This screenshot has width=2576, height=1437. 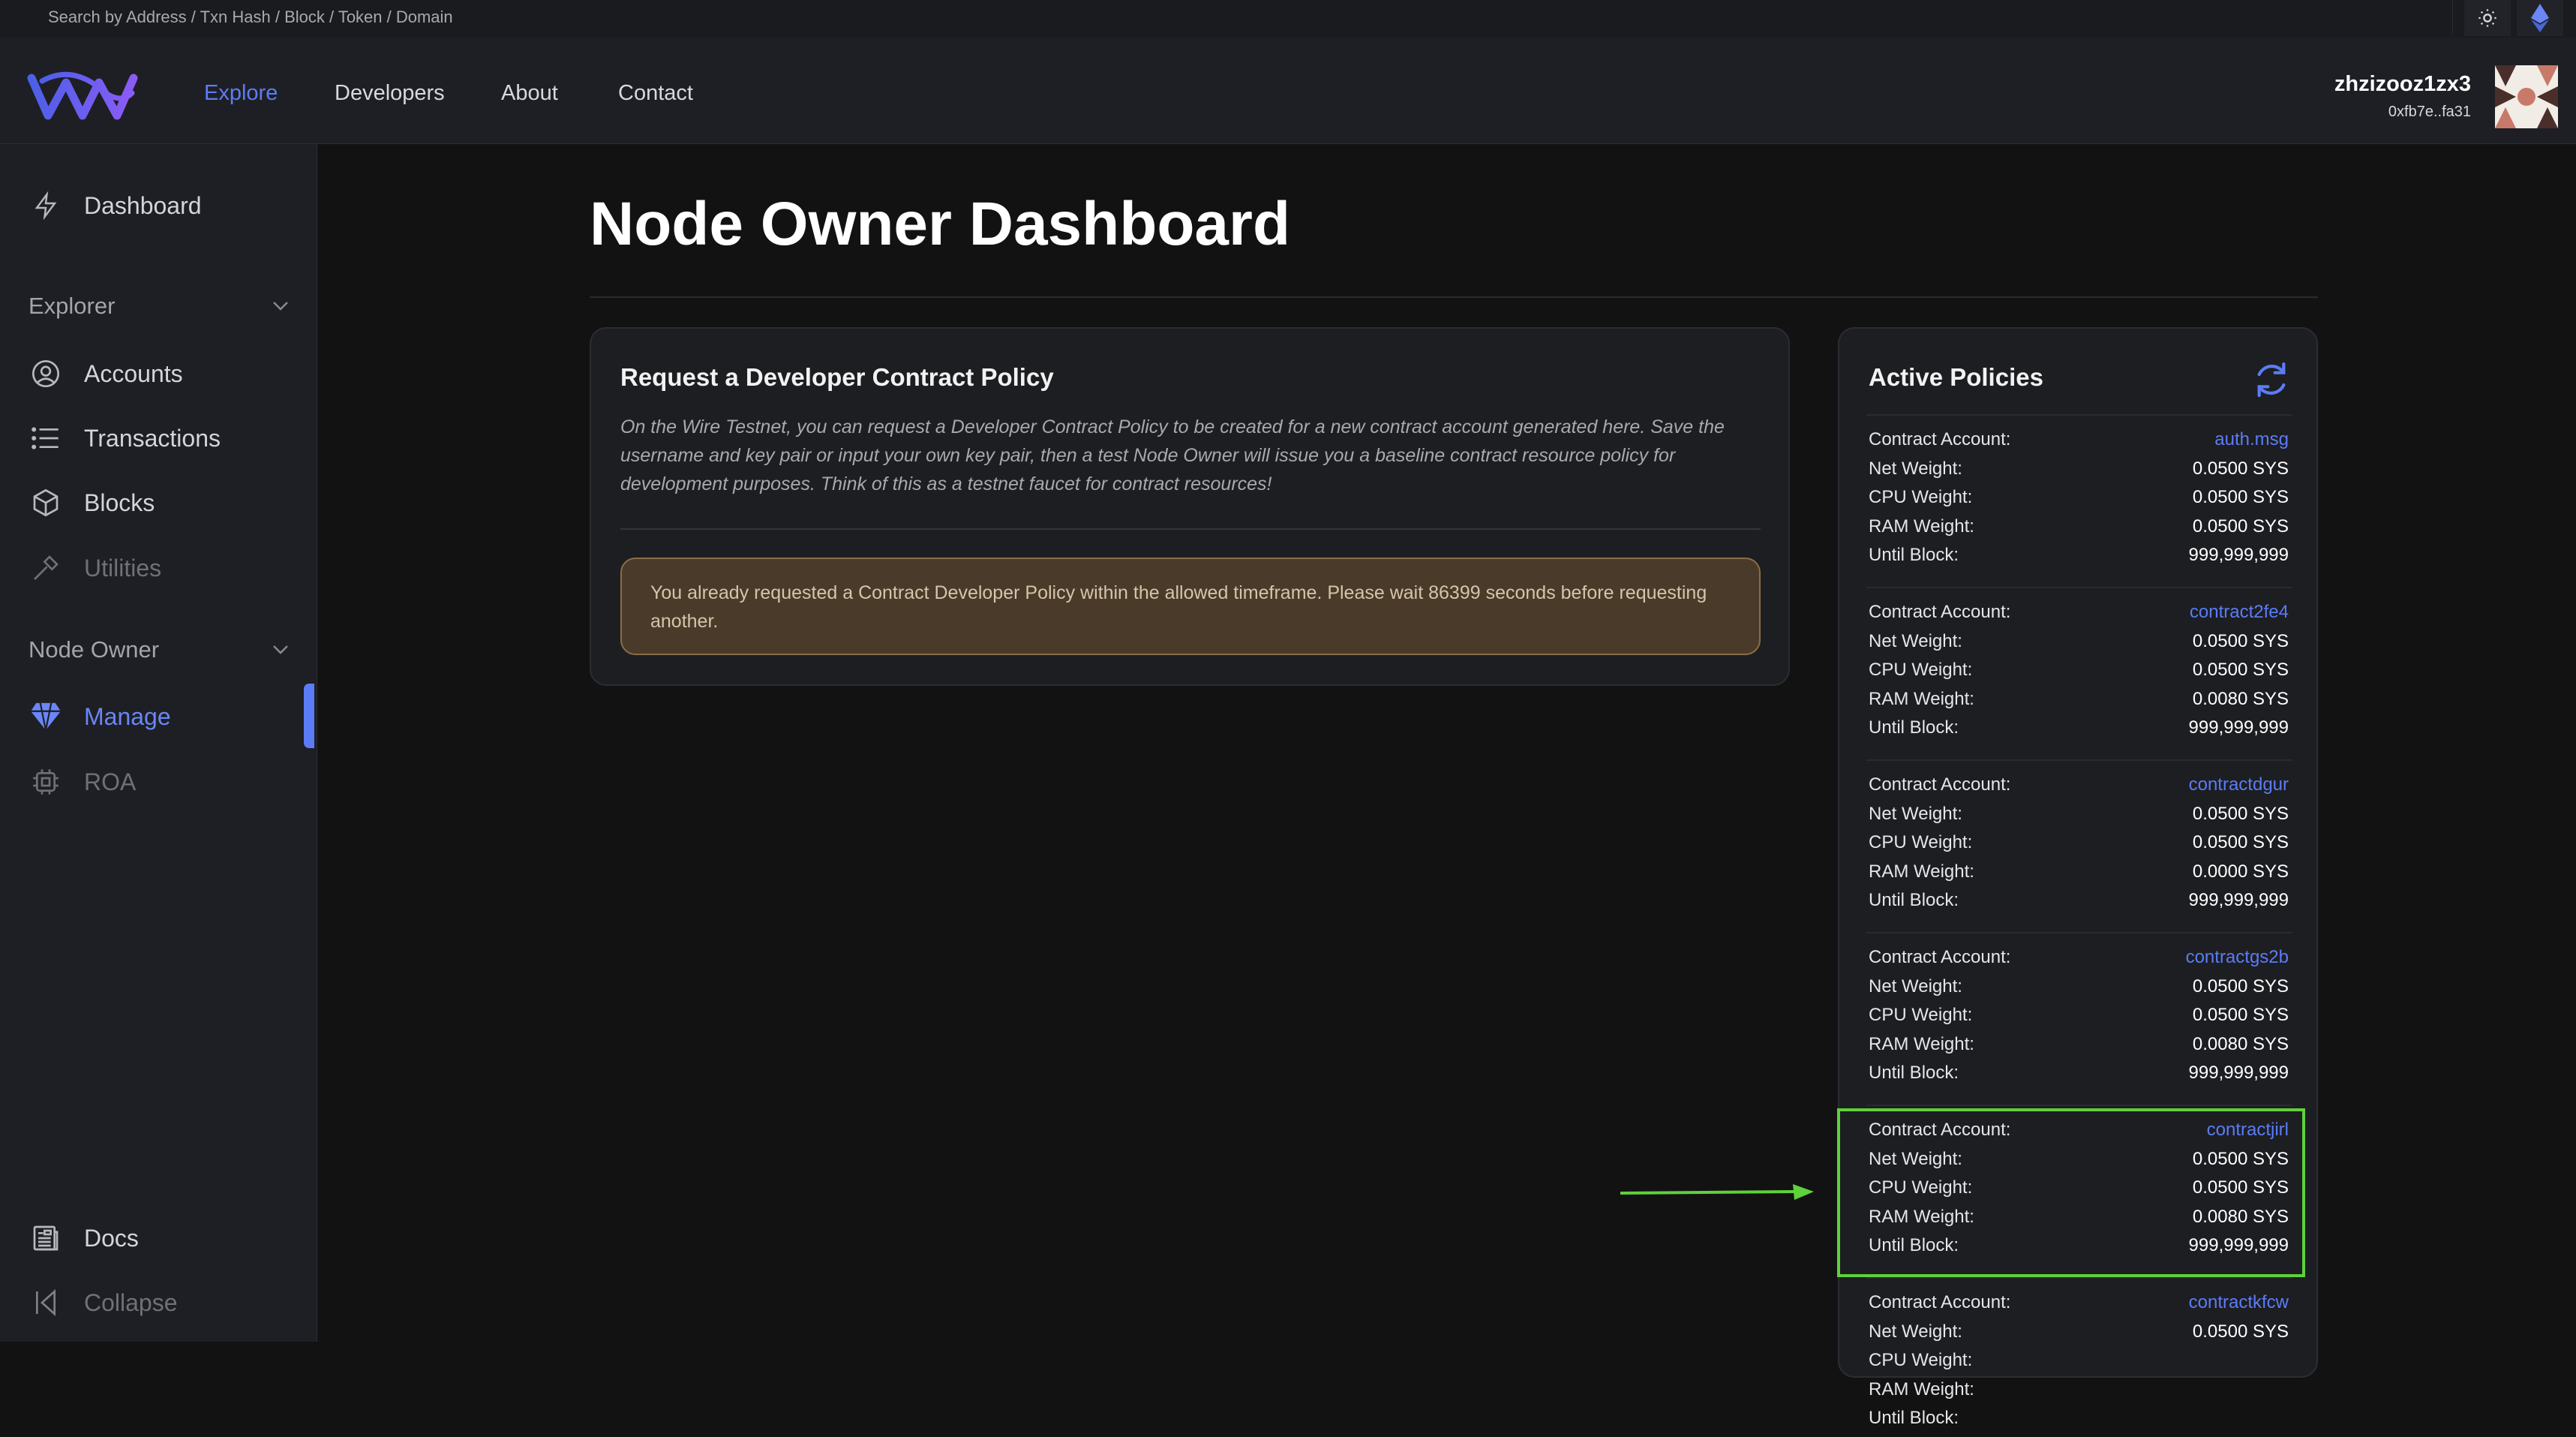 I want to click on user-name: zhzizooz1zx3, so click(x=2402, y=85).